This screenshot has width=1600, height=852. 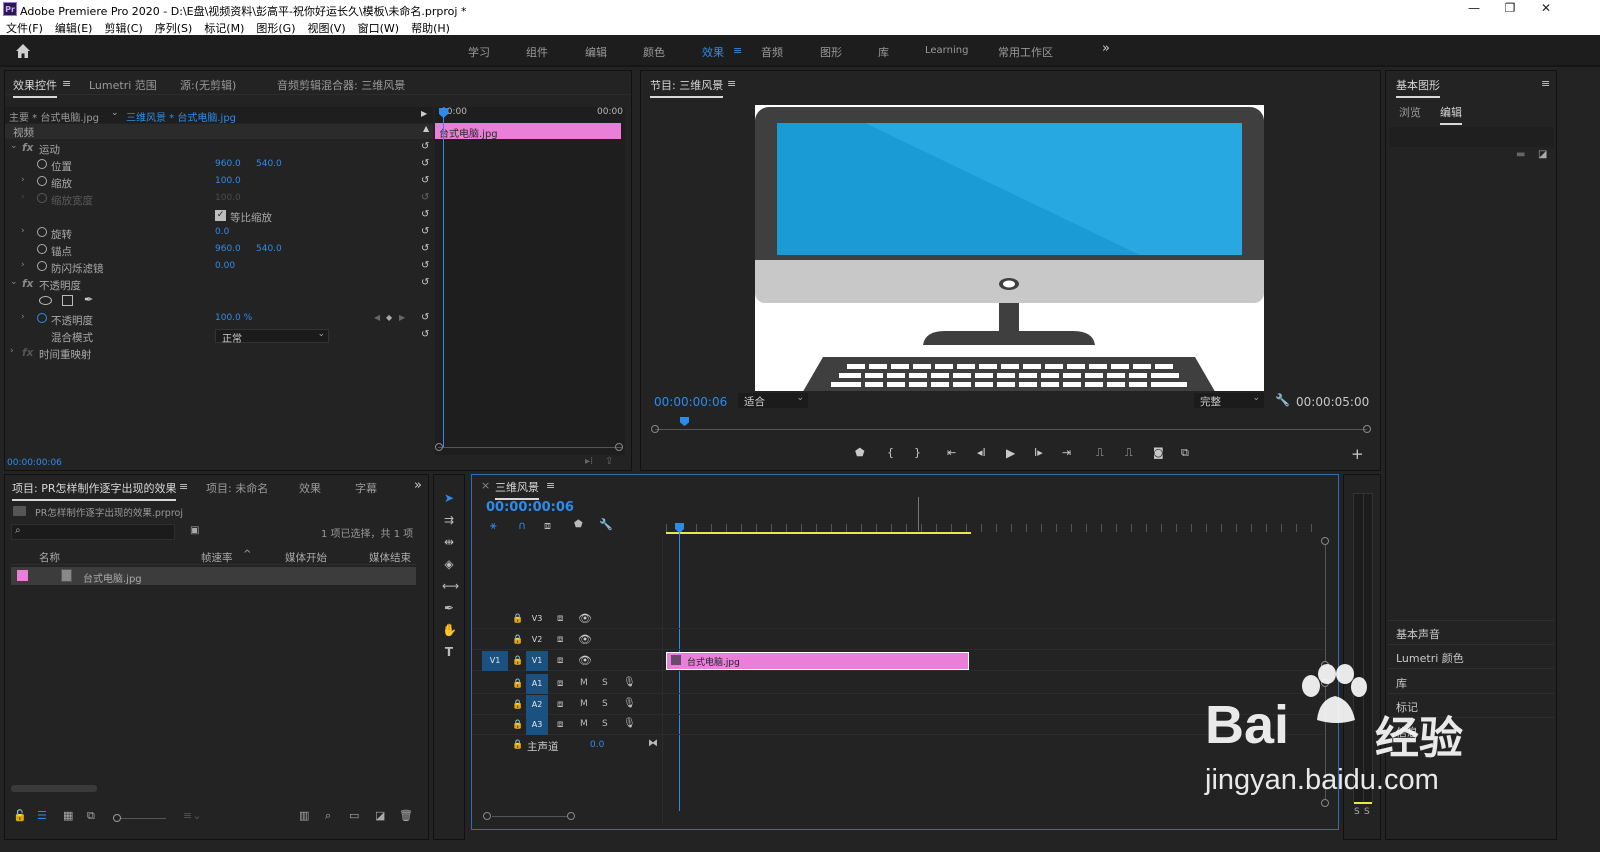 What do you see at coordinates (1066, 452) in the screenshot?
I see `go-to-out-icon: ⇥` at bounding box center [1066, 452].